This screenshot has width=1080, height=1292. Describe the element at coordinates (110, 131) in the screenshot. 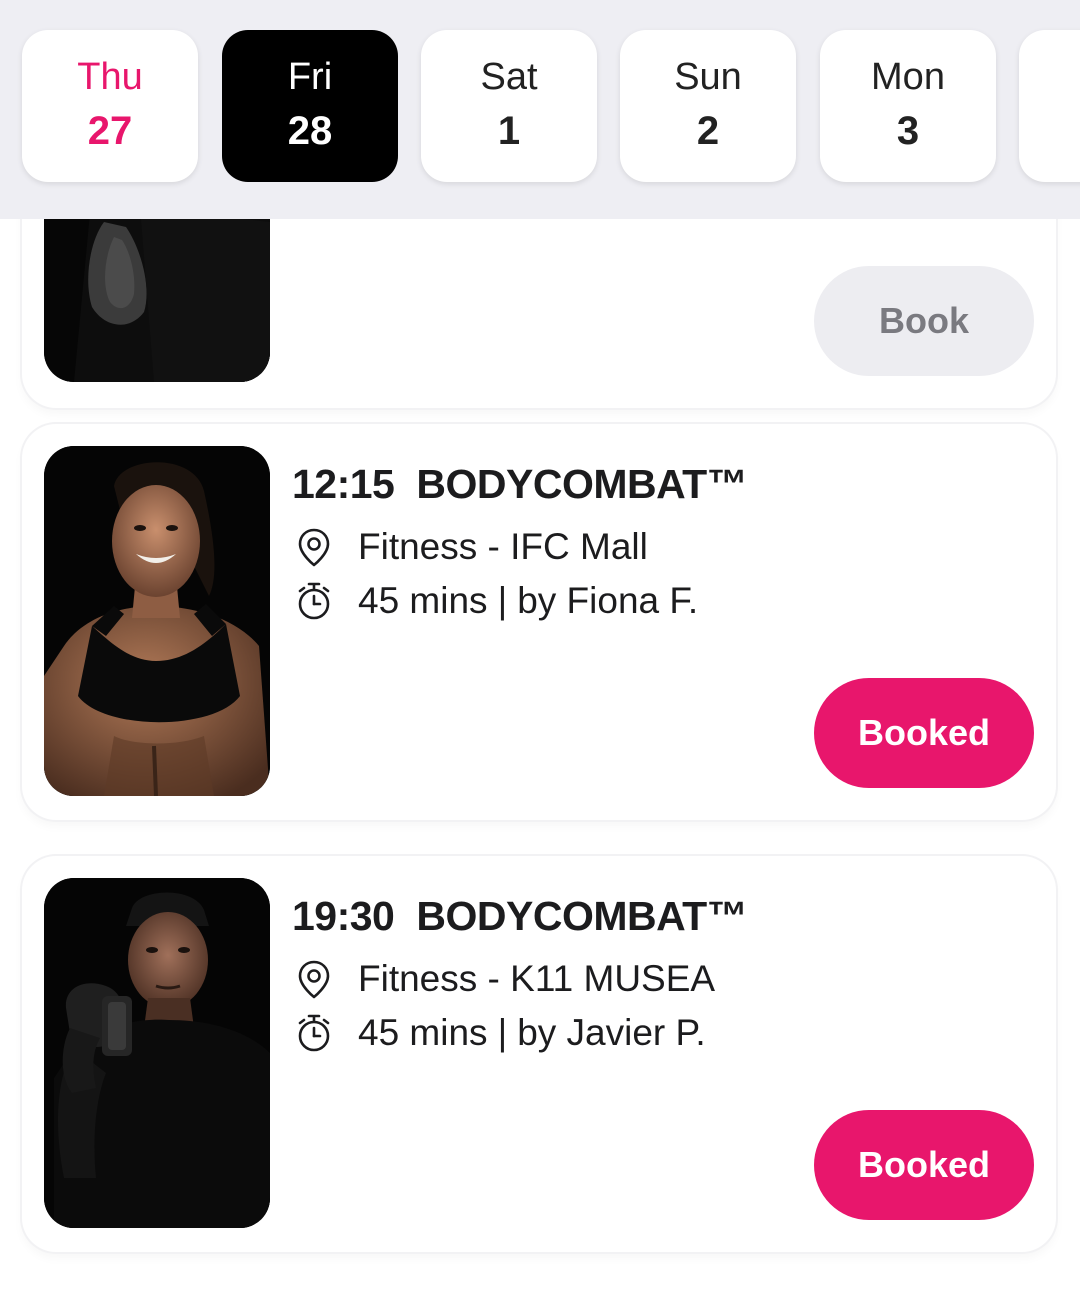

I see `date-chip-date: 27` at that location.